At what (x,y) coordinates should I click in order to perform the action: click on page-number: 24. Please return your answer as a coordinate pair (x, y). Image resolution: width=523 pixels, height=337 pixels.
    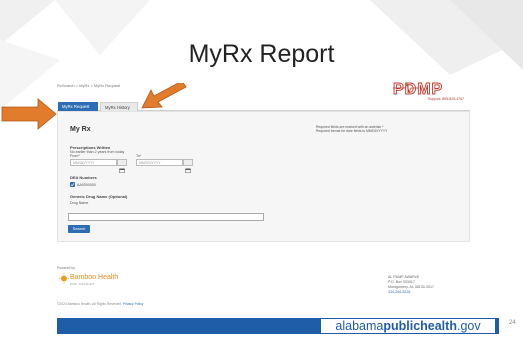
    Looking at the image, I should click on (512, 323).